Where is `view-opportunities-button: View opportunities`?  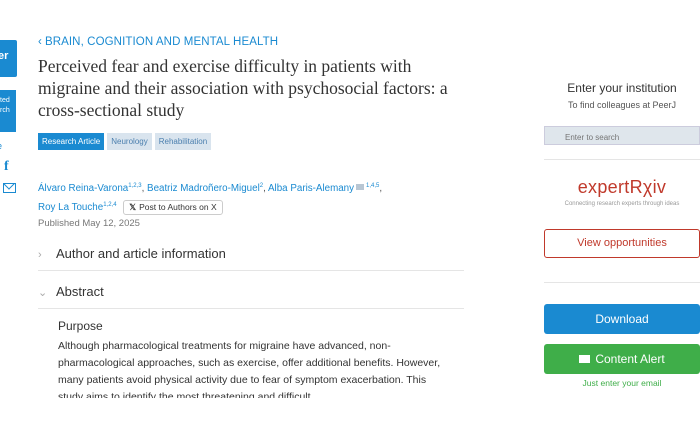 view-opportunities-button: View opportunities is located at coordinates (622, 243).